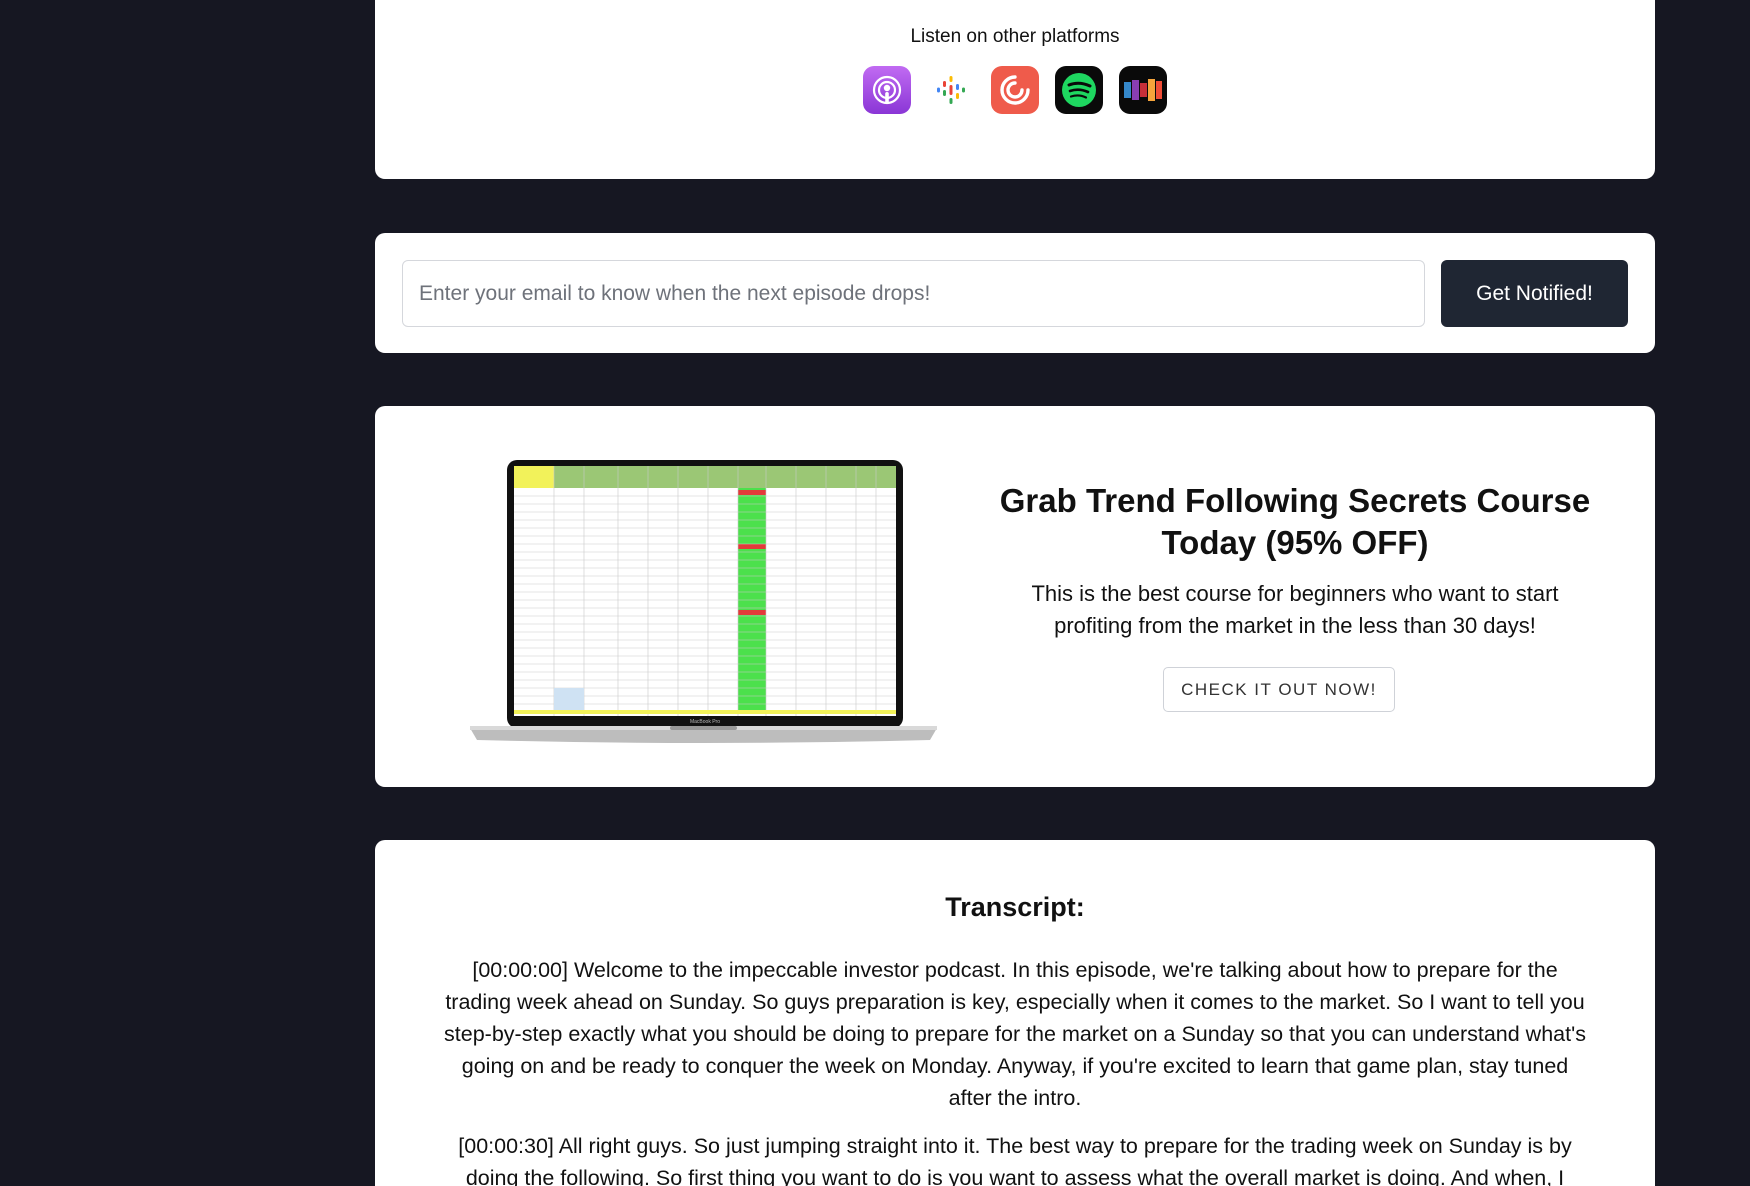 The image size is (1750, 1186). Describe the element at coordinates (1143, 90) in the screenshot. I see `stitcher-icon` at that location.